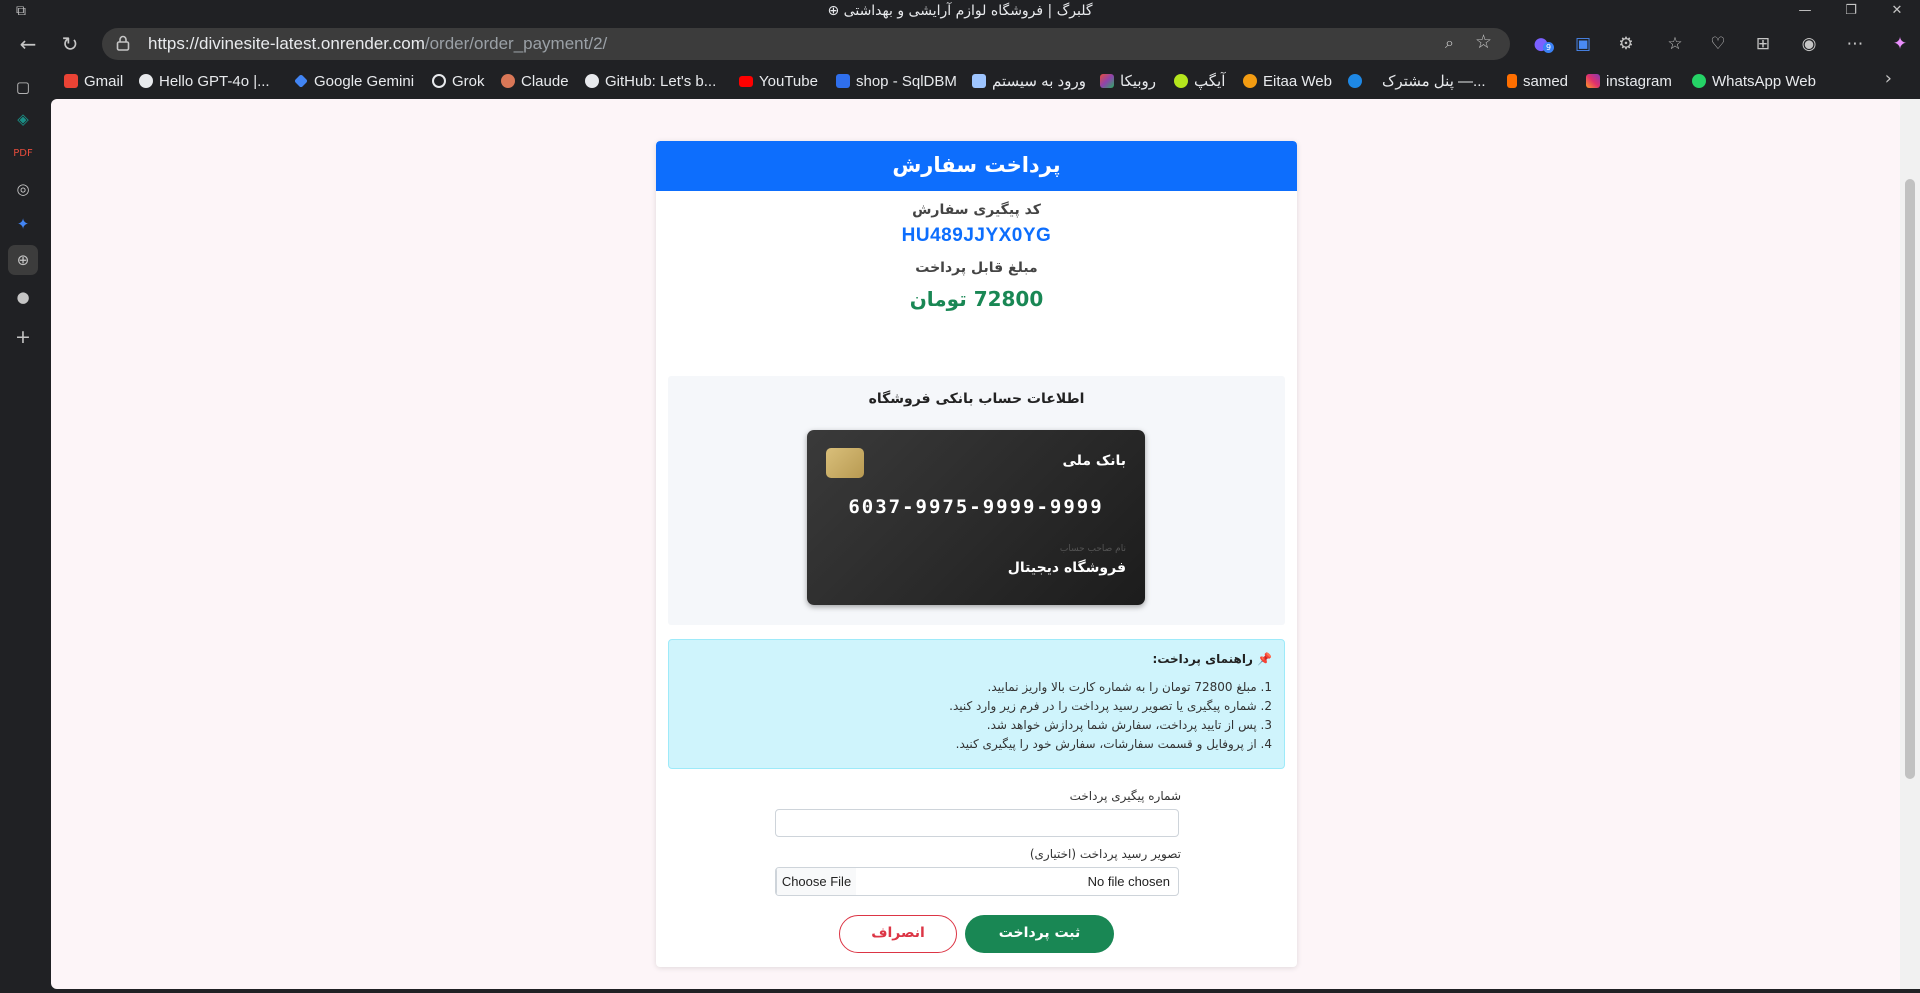  I want to click on restore-icon: ❐, so click(1851, 12).